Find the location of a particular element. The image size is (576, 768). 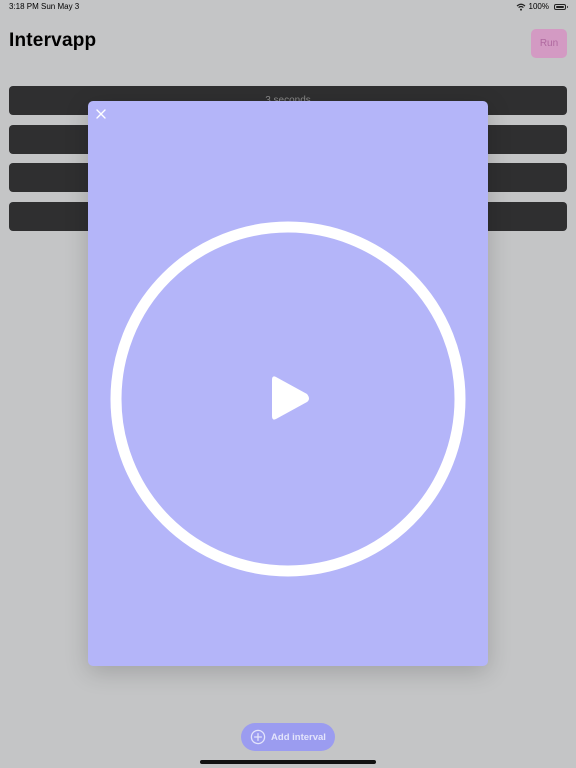

home-indicator is located at coordinates (288, 762).